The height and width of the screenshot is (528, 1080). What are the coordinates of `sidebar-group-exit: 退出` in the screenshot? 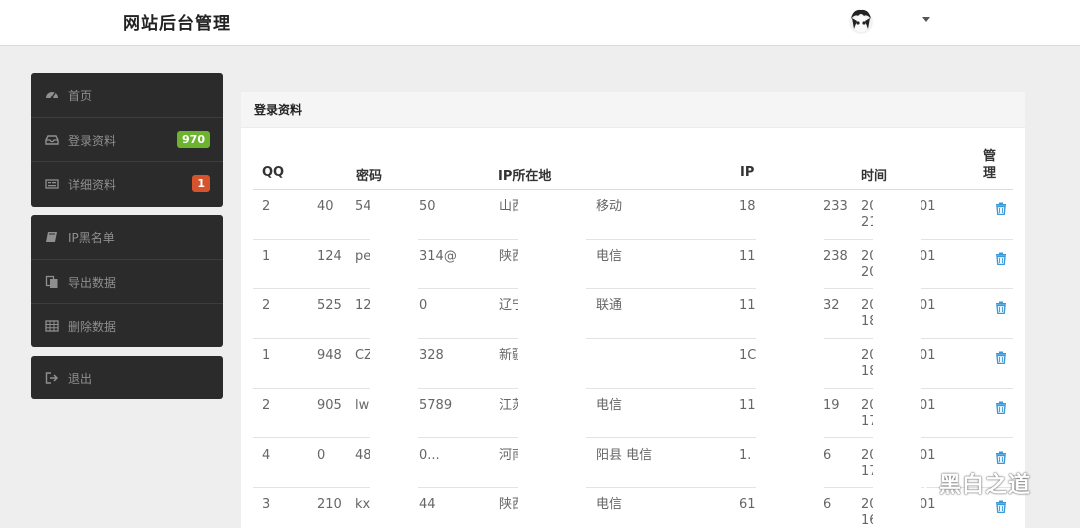 It's located at (127, 377).